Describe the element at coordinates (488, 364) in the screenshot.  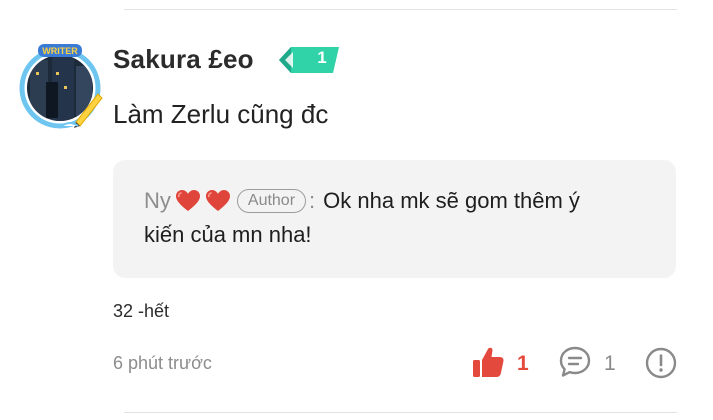
I see `thumbs-up-icon` at that location.